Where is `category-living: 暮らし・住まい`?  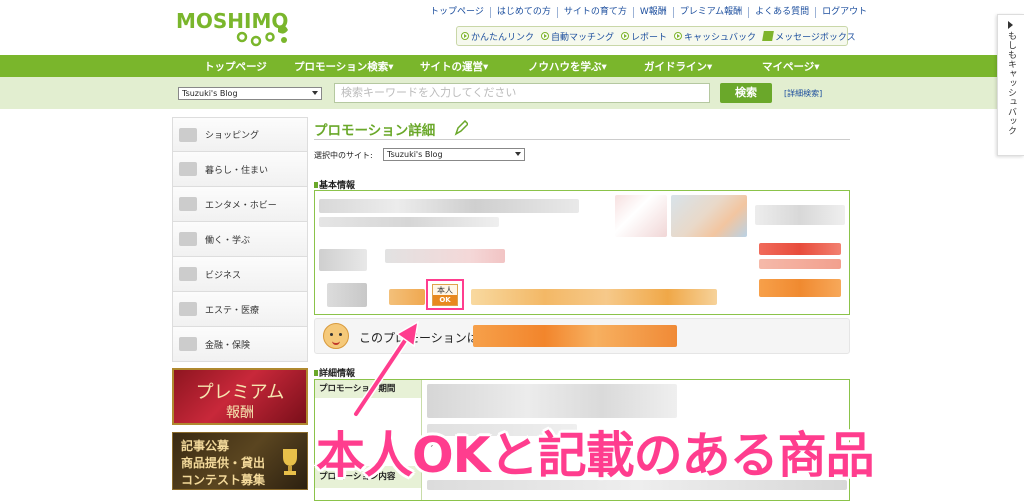 category-living: 暮らし・住まい is located at coordinates (240, 169).